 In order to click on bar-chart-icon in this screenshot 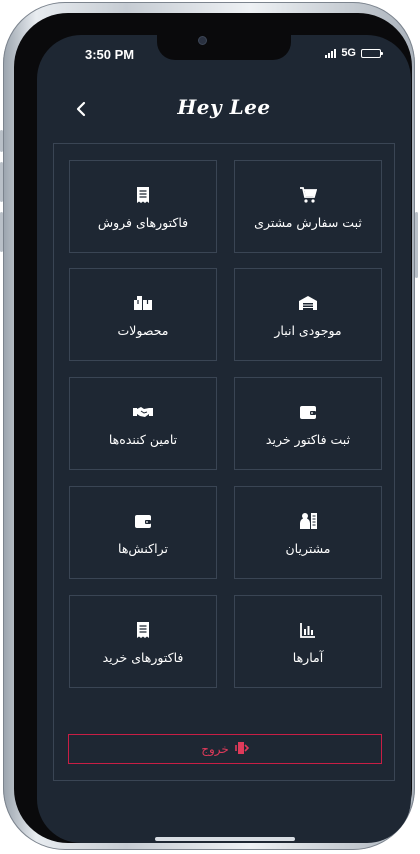, I will do `click(308, 630)`.